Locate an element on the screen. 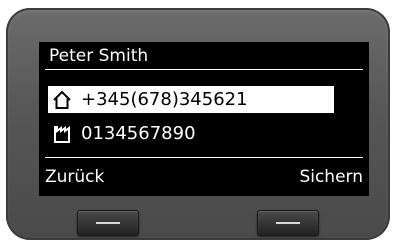 This screenshot has width=396, height=244. back-softkey-label: Zurück is located at coordinates (74, 177).